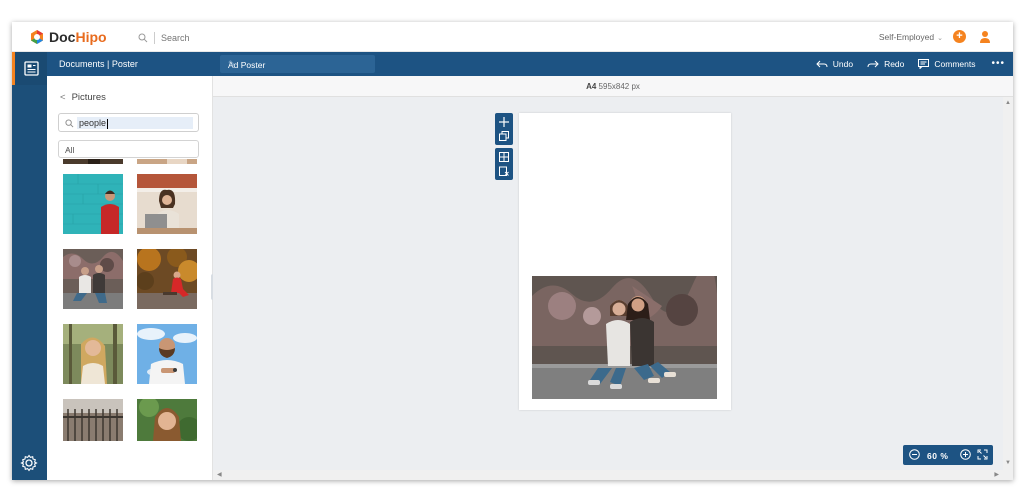 The width and height of the screenshot is (1024, 498). Describe the element at coordinates (108, 123) in the screenshot. I see `text-caret` at that location.